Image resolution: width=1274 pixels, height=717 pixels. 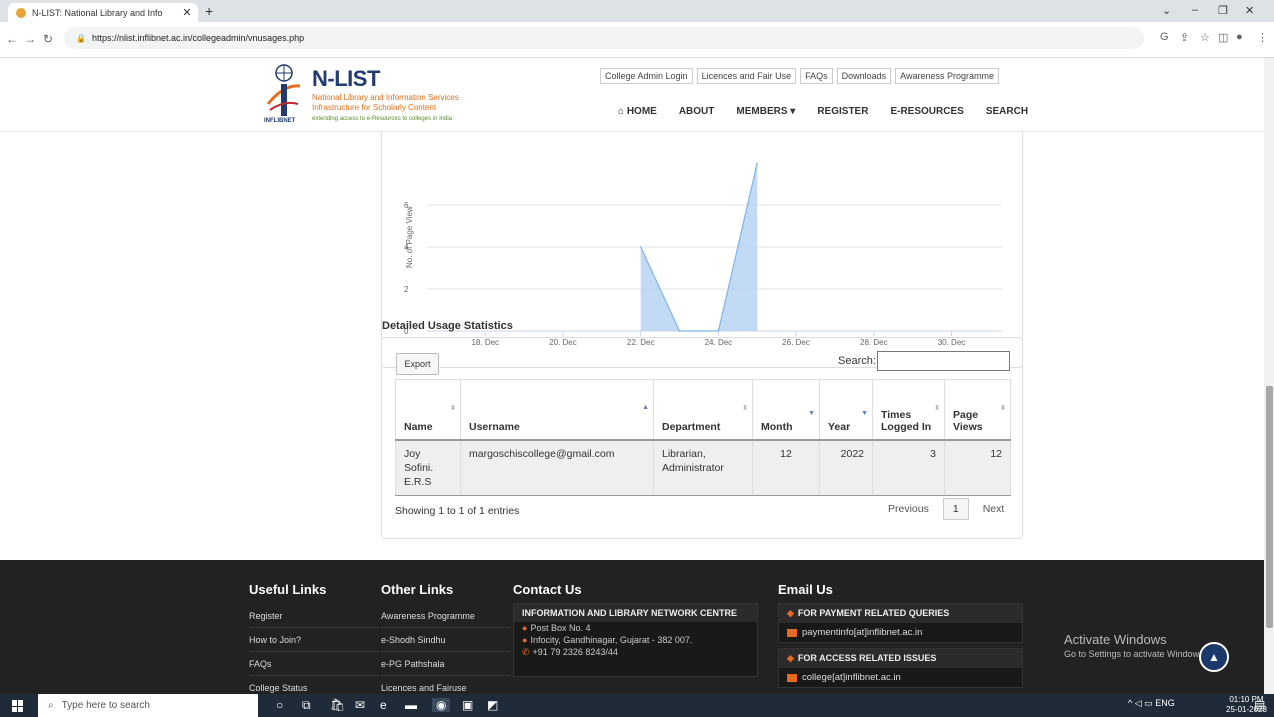 What do you see at coordinates (846, 410) in the screenshot?
I see `column-header-year: Year ▼` at bounding box center [846, 410].